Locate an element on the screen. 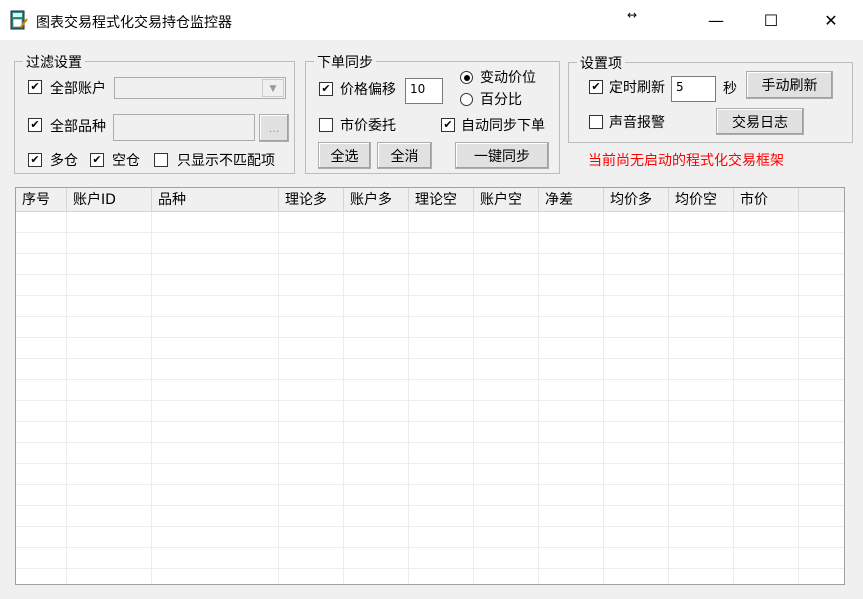  price-offset-label: 价格偏移 is located at coordinates (368, 90).